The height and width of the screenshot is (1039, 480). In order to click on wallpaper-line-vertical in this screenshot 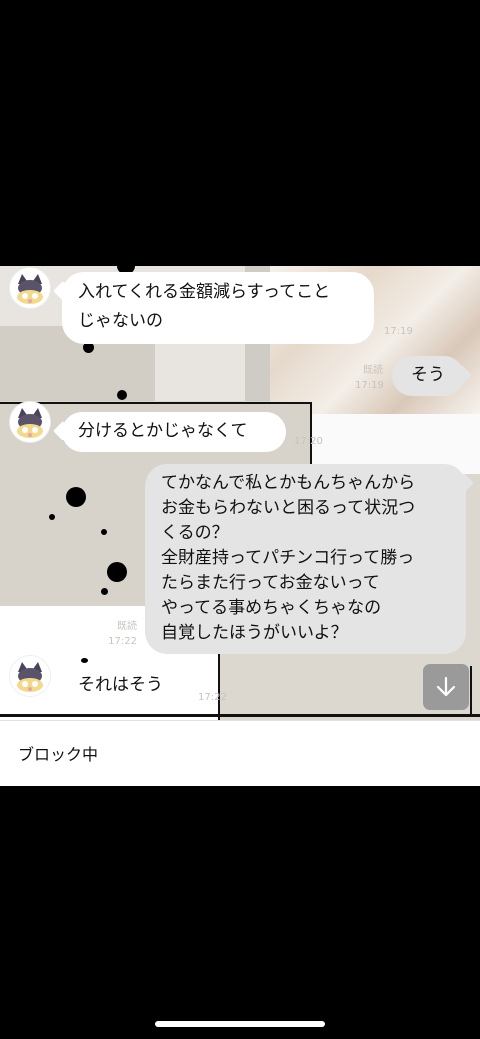, I will do `click(471, 691)`.